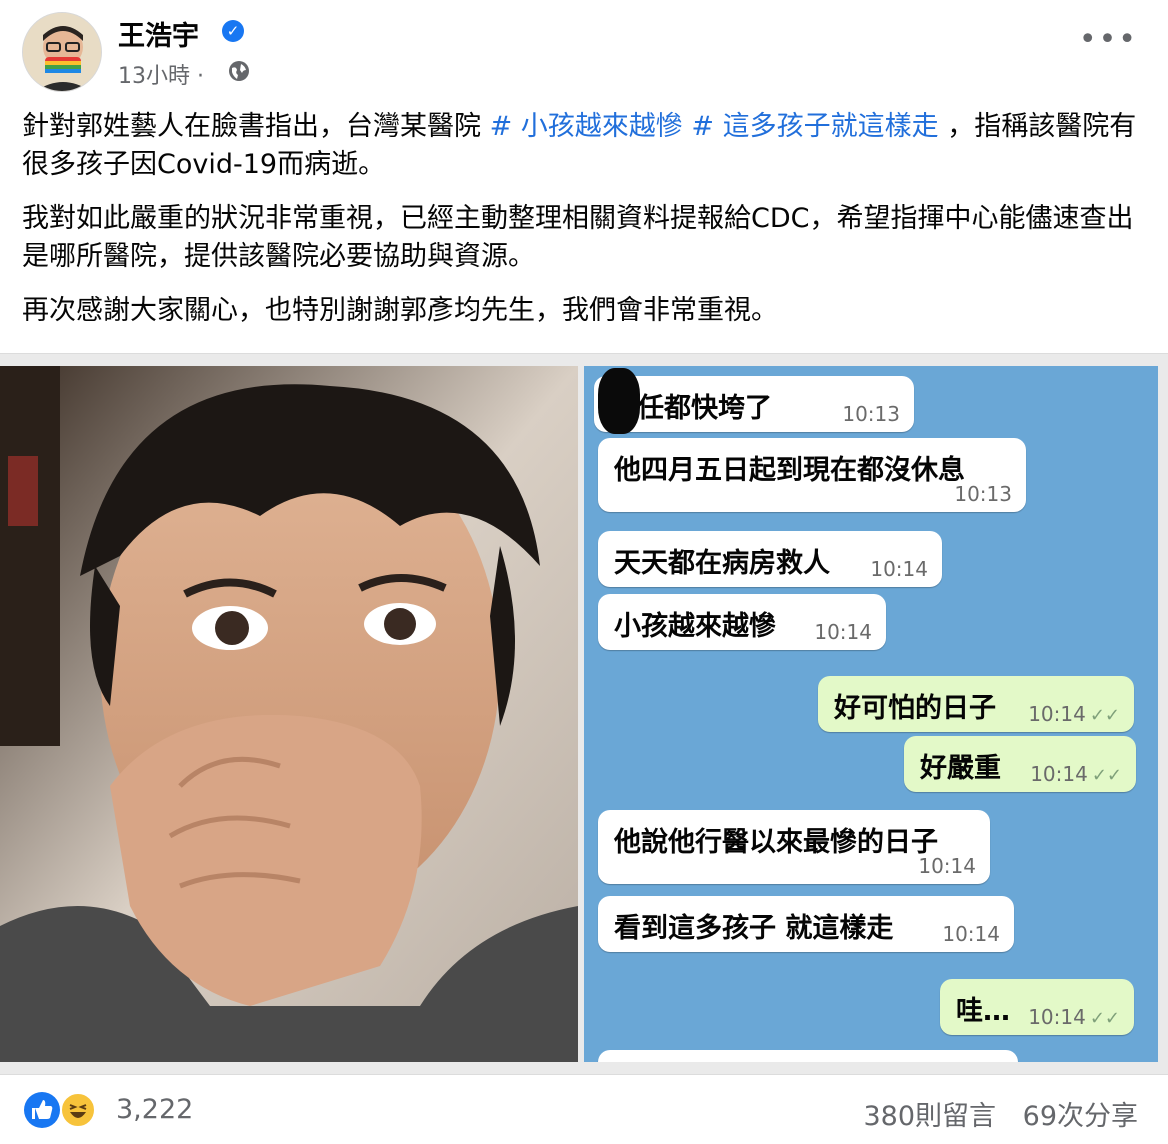 Image resolution: width=1168 pixels, height=1144 pixels. Describe the element at coordinates (161, 74) in the screenshot. I see `post-timestamp: 13小時 ·` at that location.